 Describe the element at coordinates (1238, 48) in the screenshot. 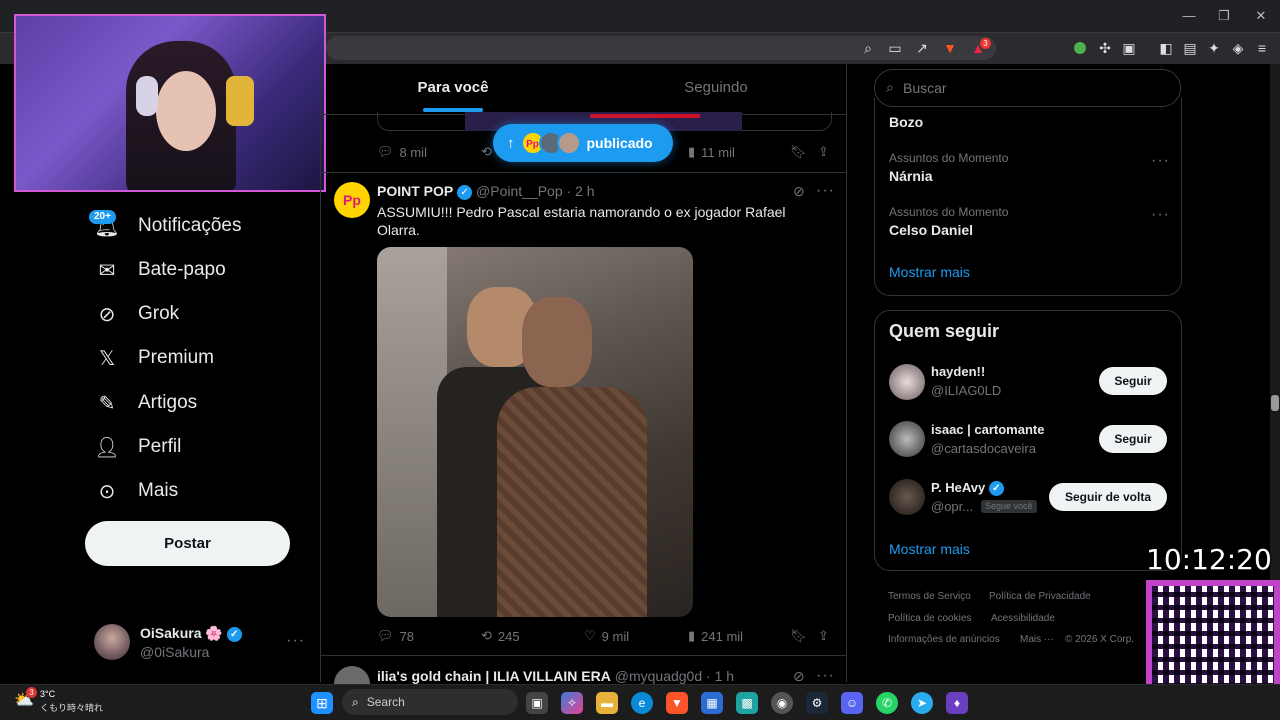

I see `vpn-icon: ◈` at that location.